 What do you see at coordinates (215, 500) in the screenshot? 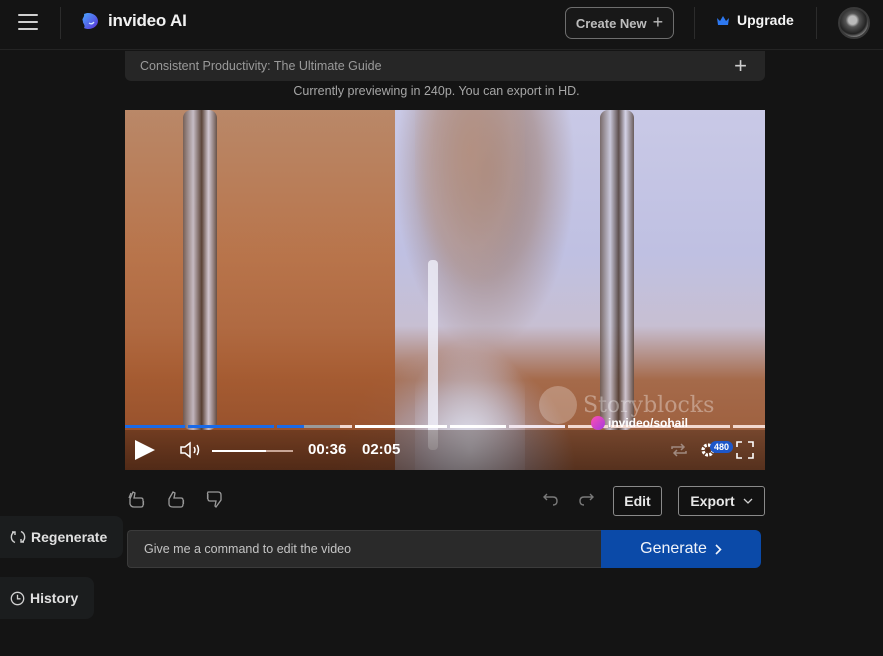
I see `thumbs-down-icon` at bounding box center [215, 500].